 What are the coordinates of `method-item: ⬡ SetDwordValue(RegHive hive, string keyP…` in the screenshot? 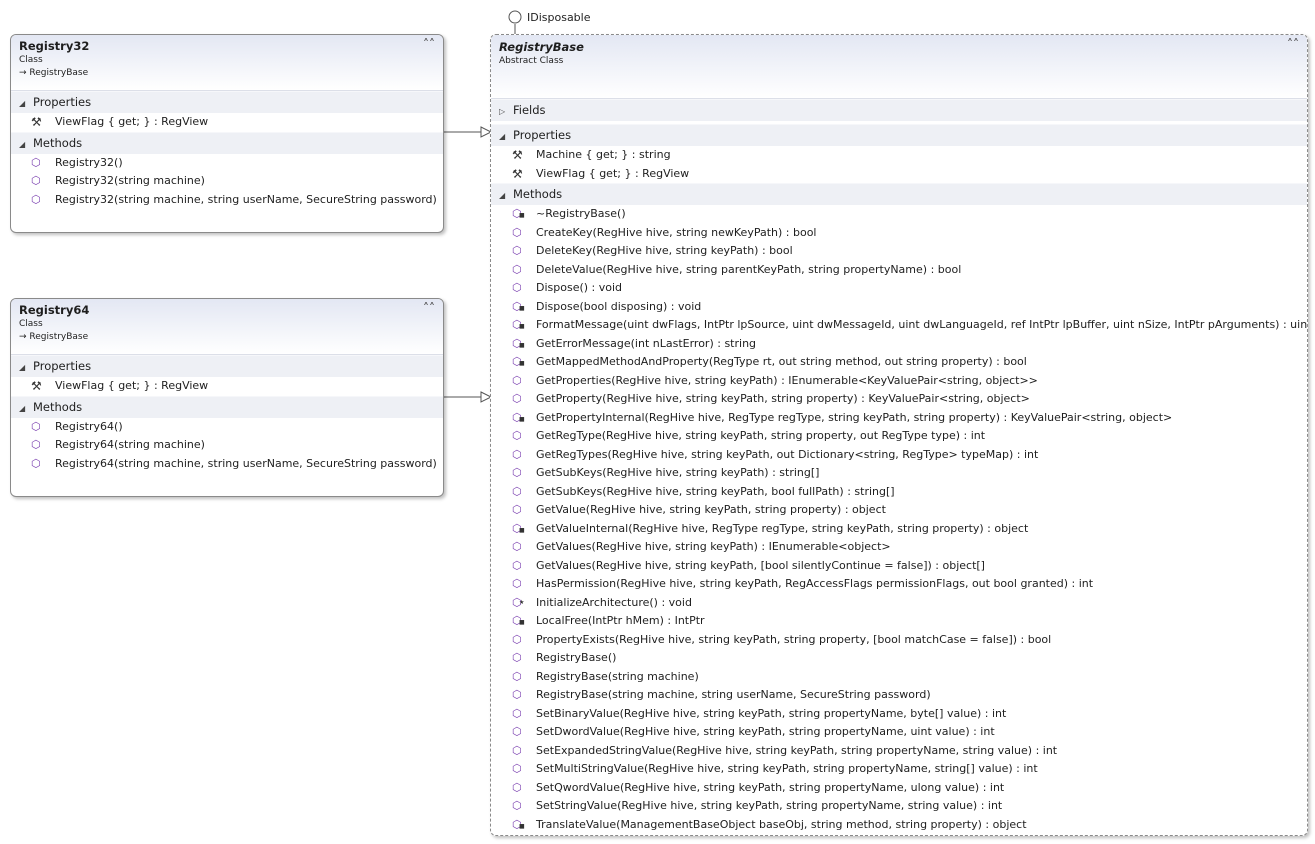 It's located at (899, 732).